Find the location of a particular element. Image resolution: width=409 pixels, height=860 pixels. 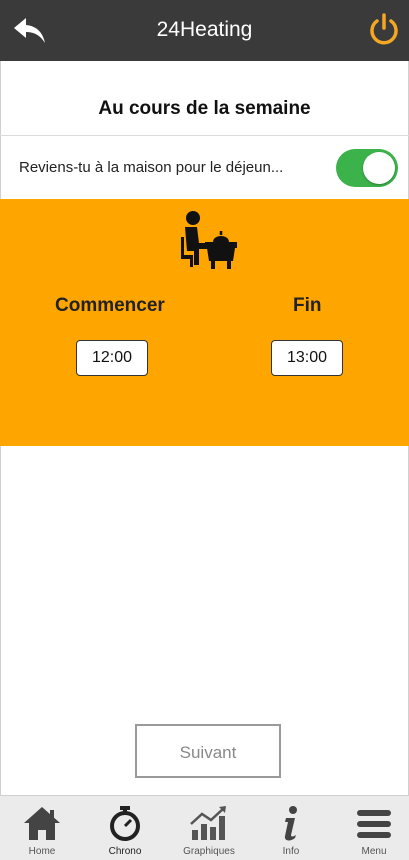

home-icon is located at coordinates (42, 823).